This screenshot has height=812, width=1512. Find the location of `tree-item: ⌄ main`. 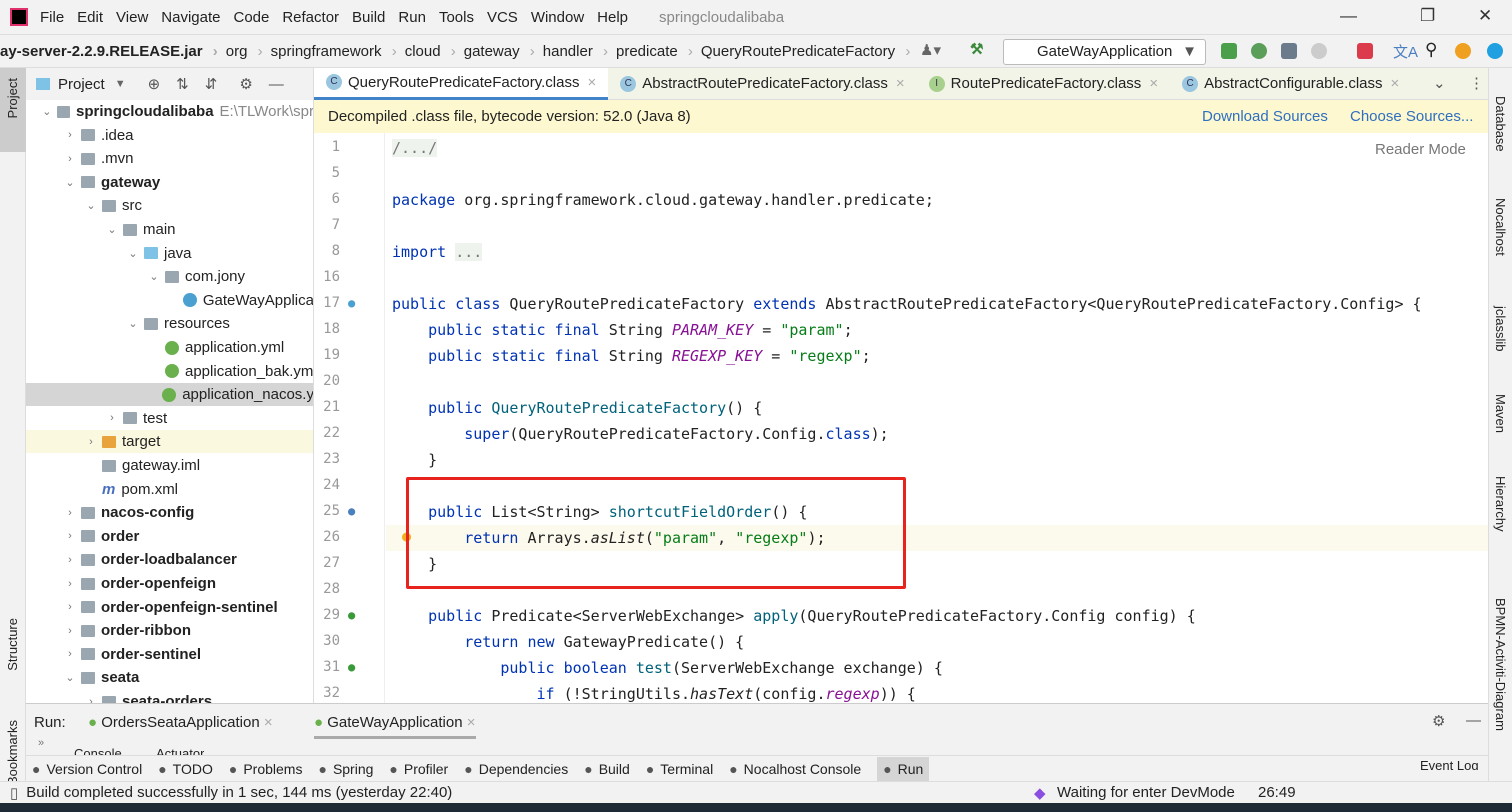

tree-item: ⌄ main is located at coordinates (169, 229).